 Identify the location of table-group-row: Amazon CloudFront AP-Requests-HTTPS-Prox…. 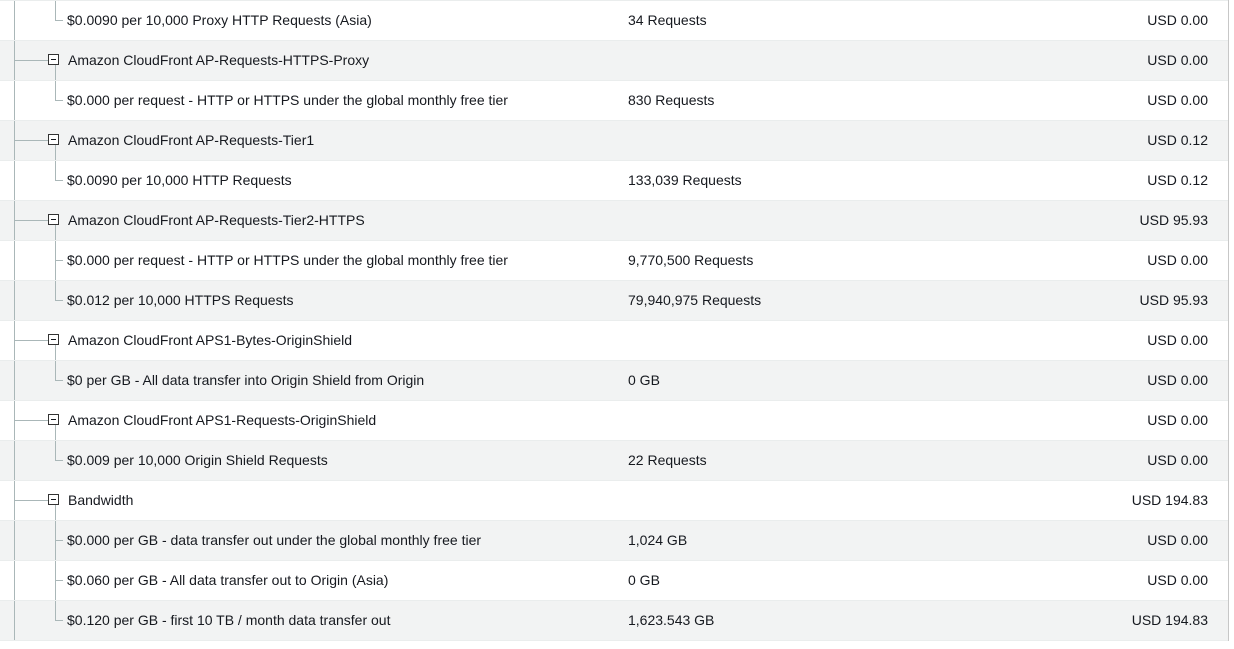
(614, 61).